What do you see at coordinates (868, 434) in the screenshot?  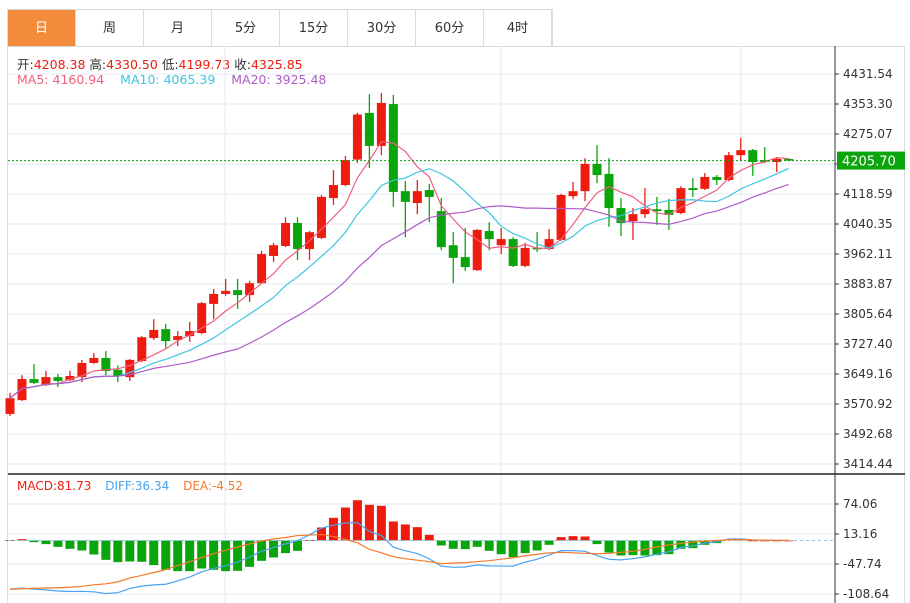 I see `price-tick-label: 3492.68` at bounding box center [868, 434].